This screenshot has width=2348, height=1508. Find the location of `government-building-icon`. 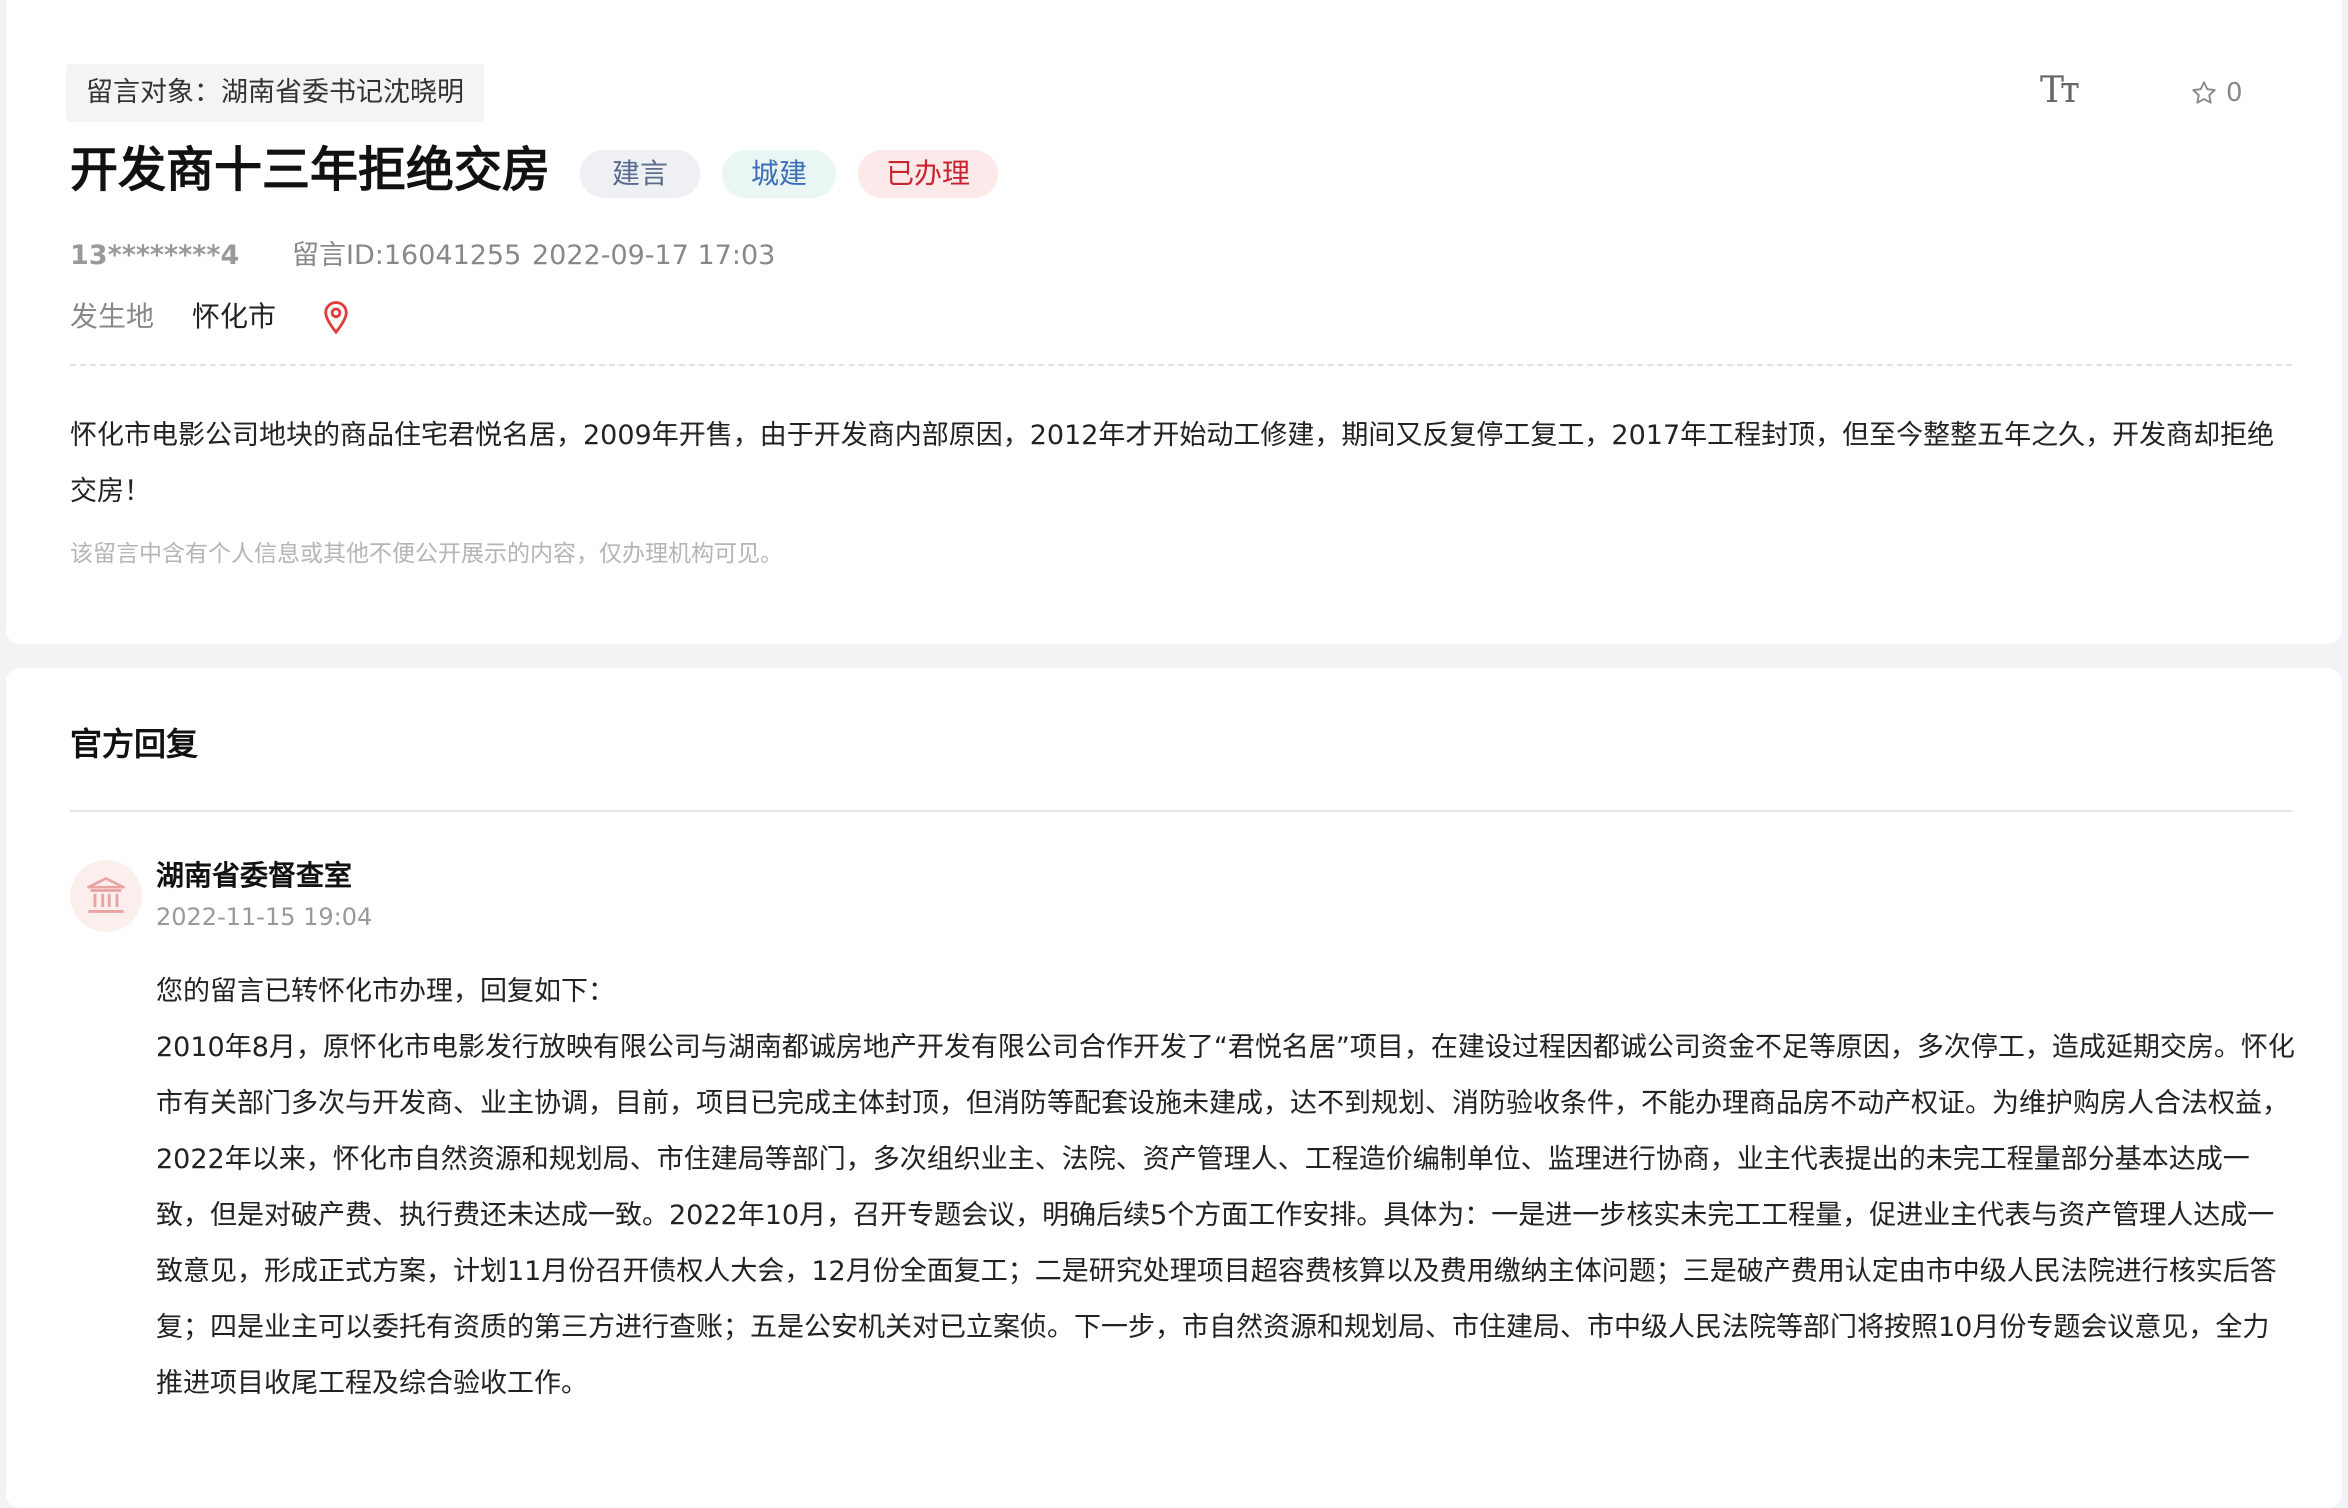

government-building-icon is located at coordinates (106, 895).